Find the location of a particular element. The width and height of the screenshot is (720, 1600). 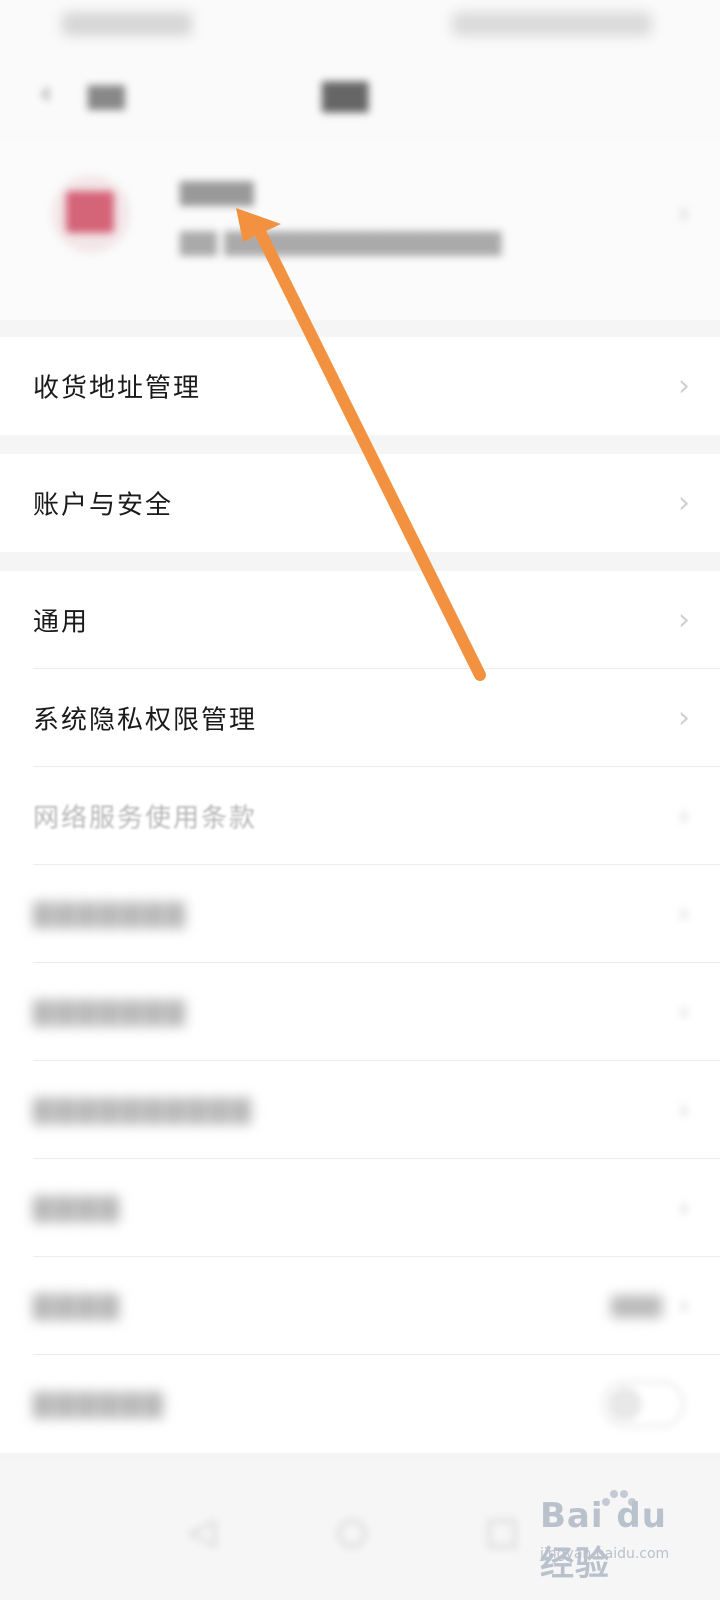

avatar-logo is located at coordinates (90, 212).